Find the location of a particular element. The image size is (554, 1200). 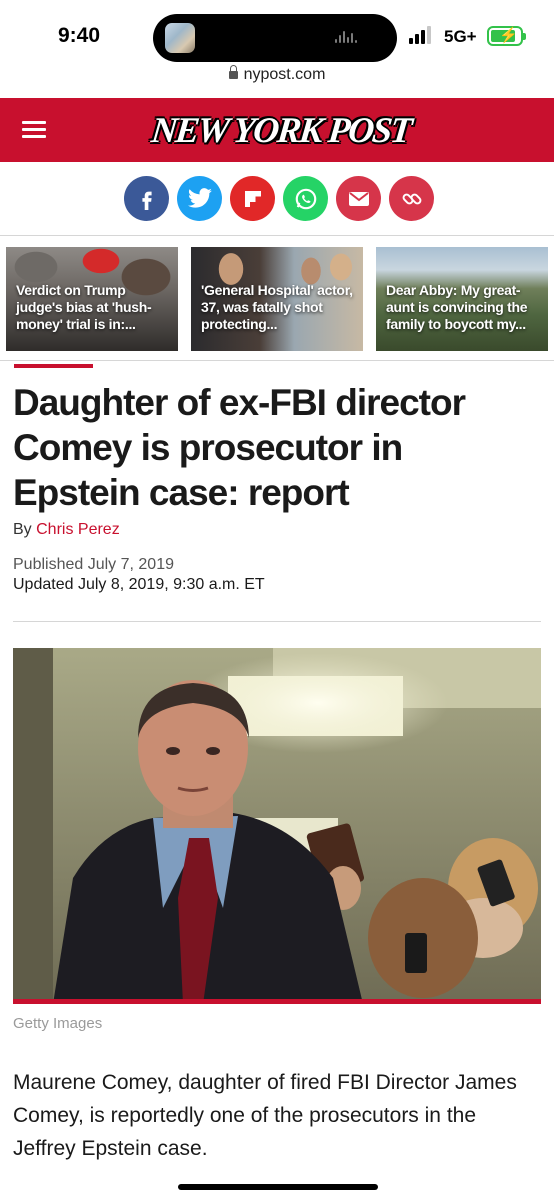

dynamic-island is located at coordinates (275, 38).